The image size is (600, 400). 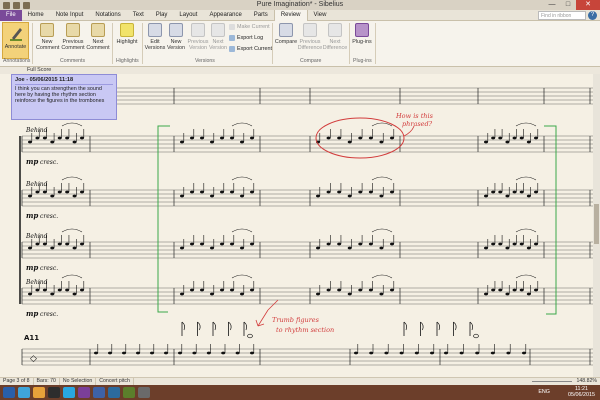 I want to click on tab-play: Play, so click(x=162, y=15).